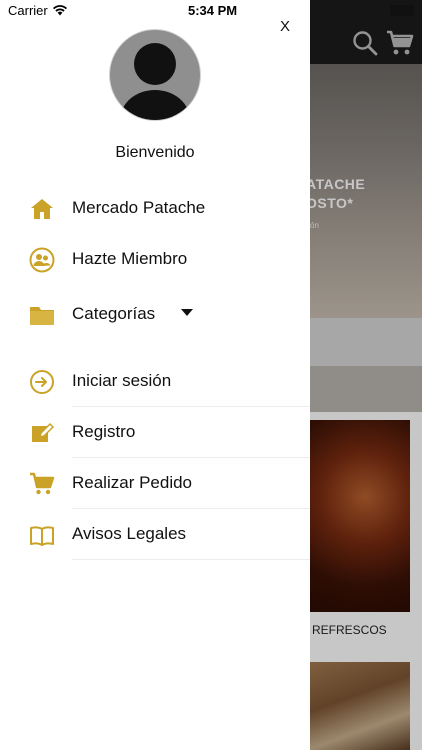 The width and height of the screenshot is (422, 750). Describe the element at coordinates (132, 482) in the screenshot. I see `menu-item-label: Realizar Pedido` at that location.